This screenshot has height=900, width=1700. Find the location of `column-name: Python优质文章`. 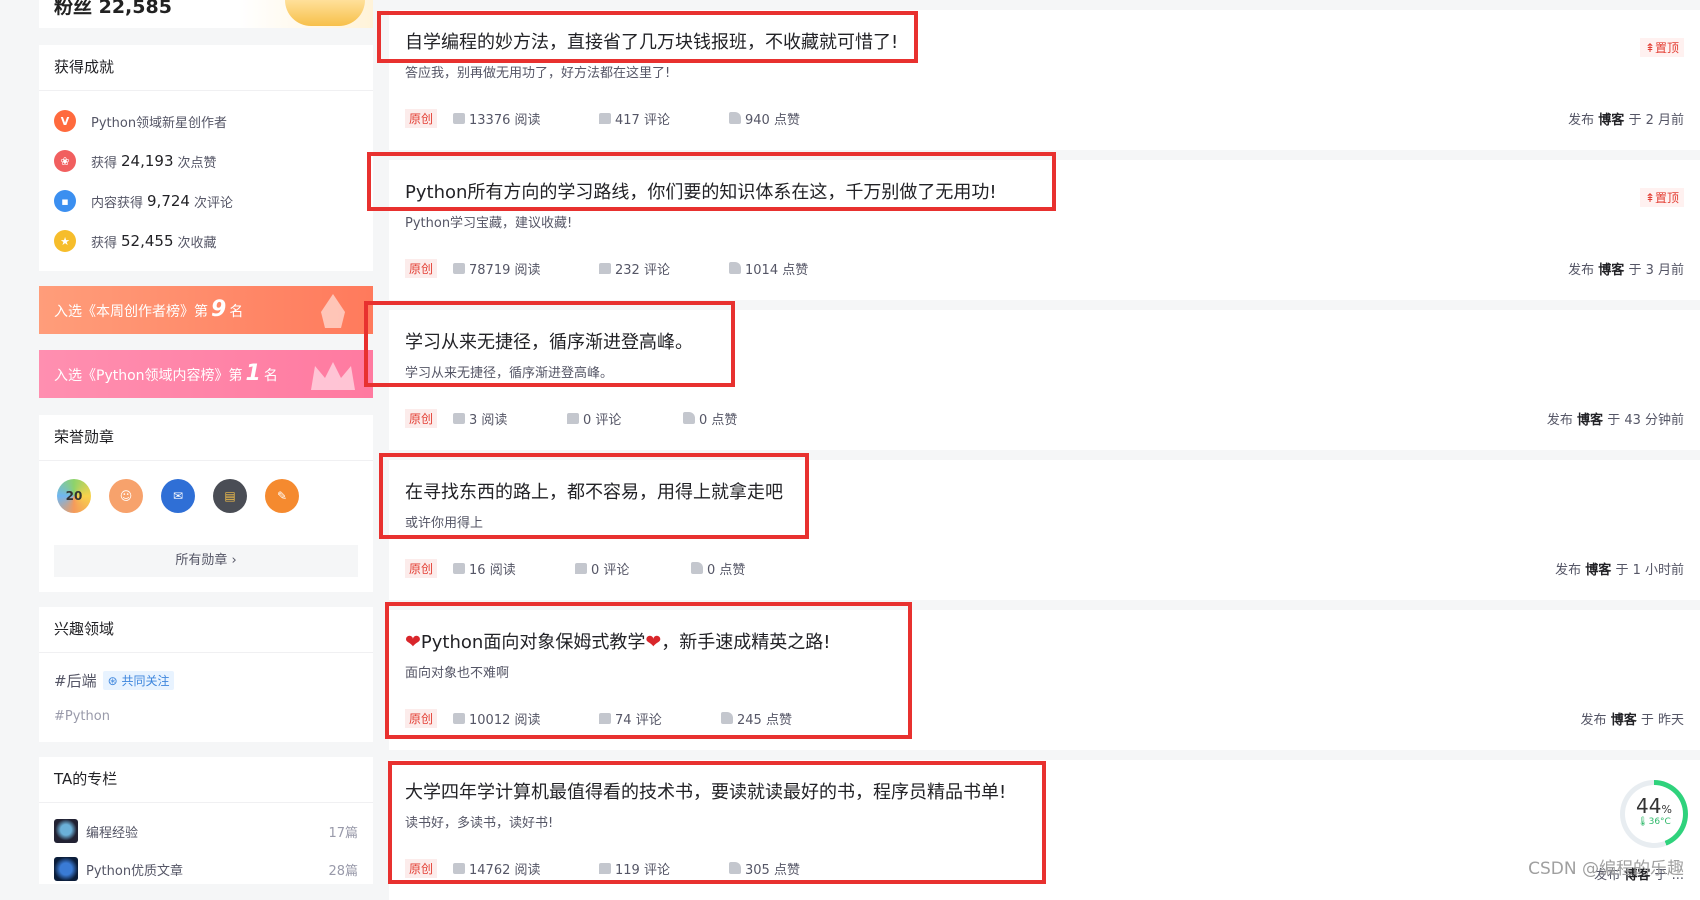

column-name: Python优质文章 is located at coordinates (135, 871).